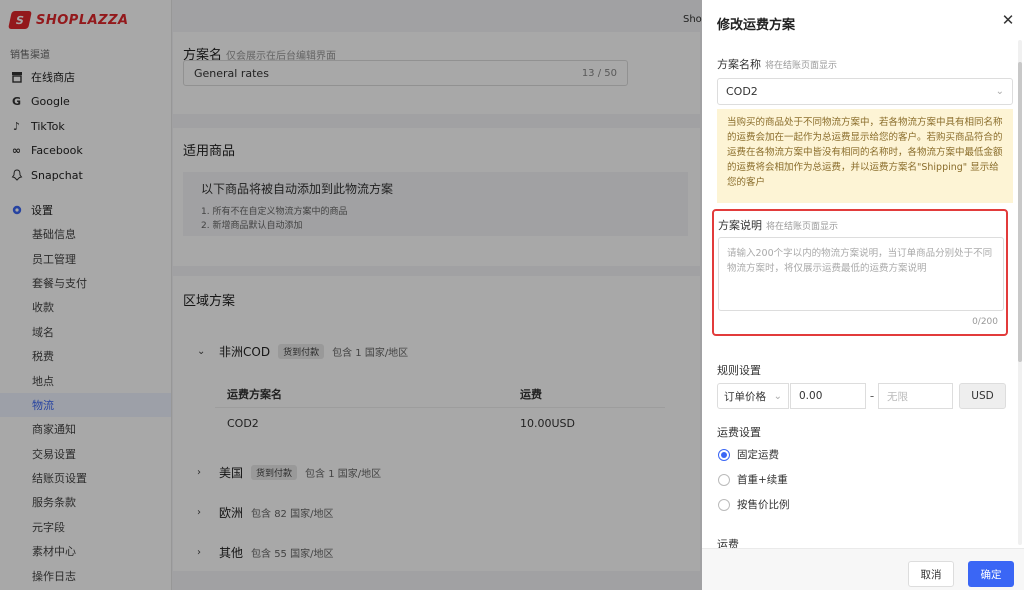 The width and height of the screenshot is (1024, 590). Describe the element at coordinates (865, 91) in the screenshot. I see `rate-name-select: COD2 ⌄` at that location.